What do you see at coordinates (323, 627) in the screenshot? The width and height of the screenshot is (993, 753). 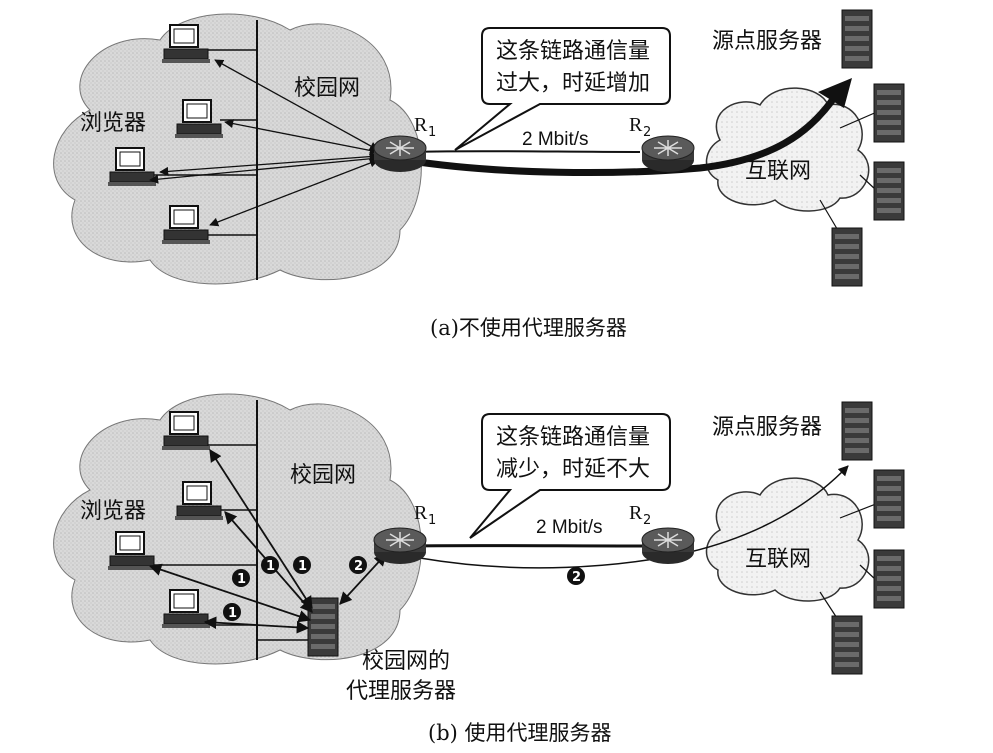 I see `proxy-server` at bounding box center [323, 627].